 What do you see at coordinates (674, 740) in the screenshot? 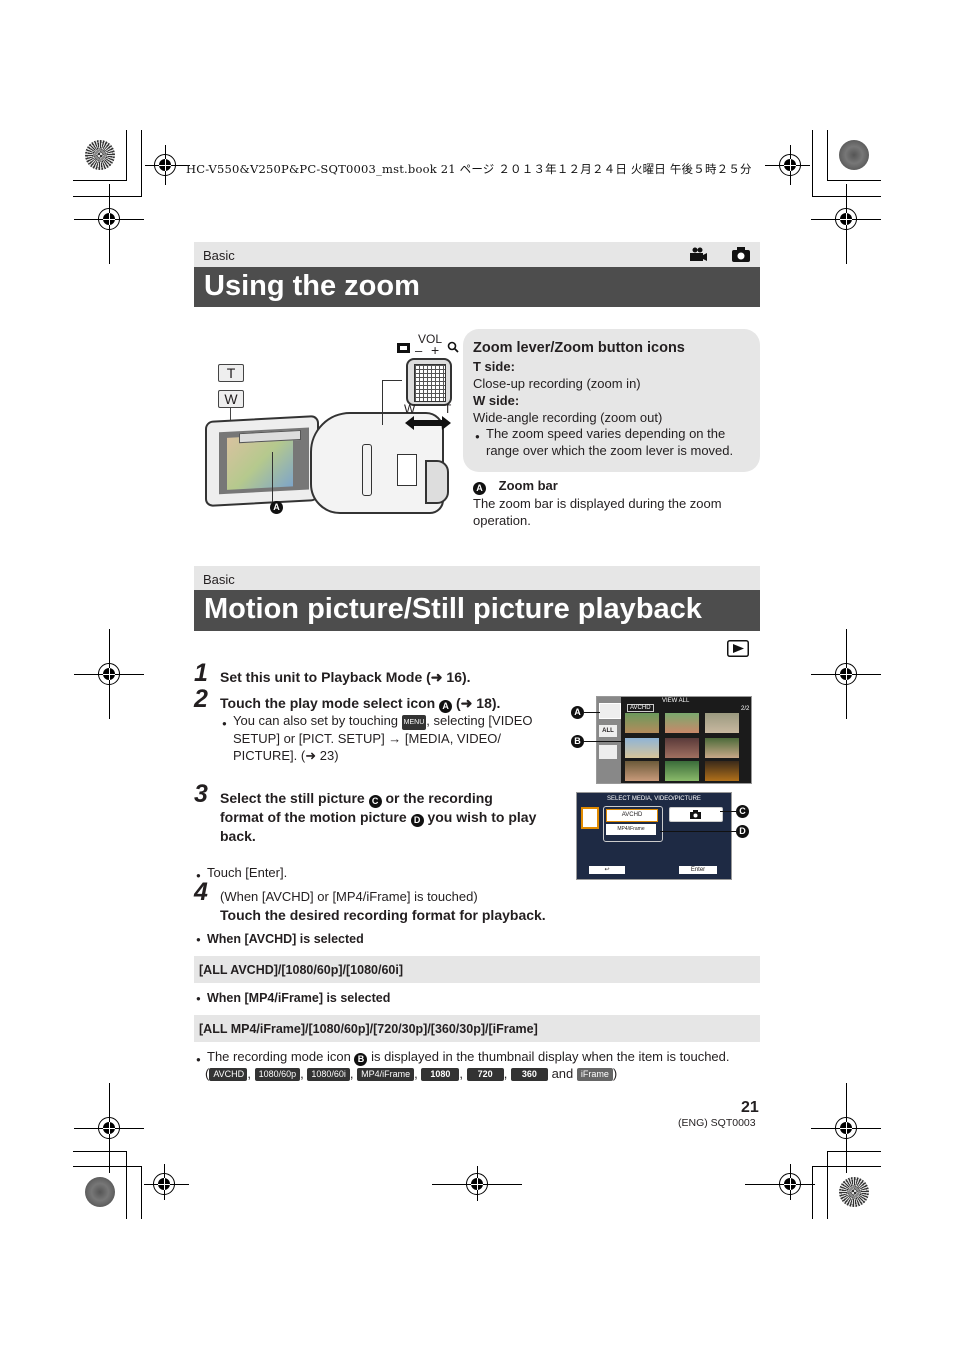
I see `view-all-screenshot: ALL VIEW ALL AVCHD 2/2` at bounding box center [674, 740].